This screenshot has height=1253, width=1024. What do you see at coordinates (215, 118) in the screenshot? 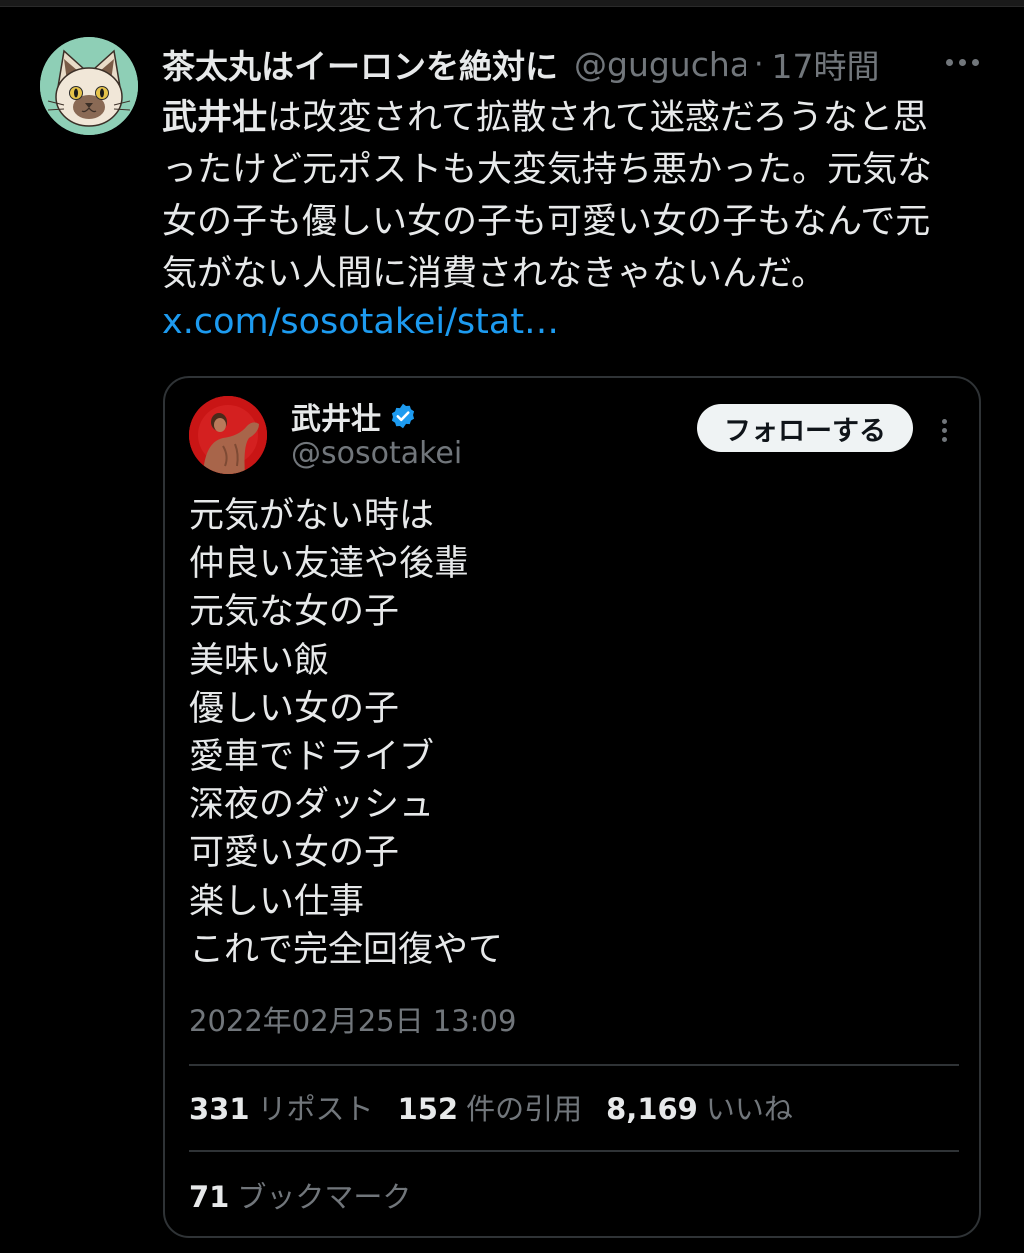
I see `mention-name: 武井壮` at bounding box center [215, 118].